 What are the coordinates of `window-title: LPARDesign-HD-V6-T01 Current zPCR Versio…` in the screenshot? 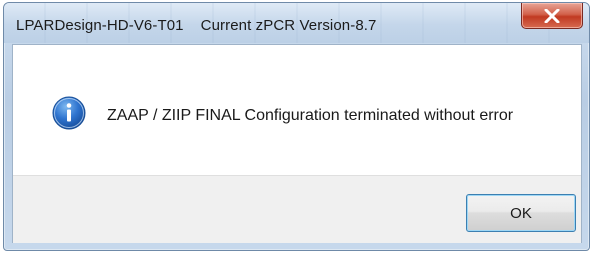 It's located at (196, 25).